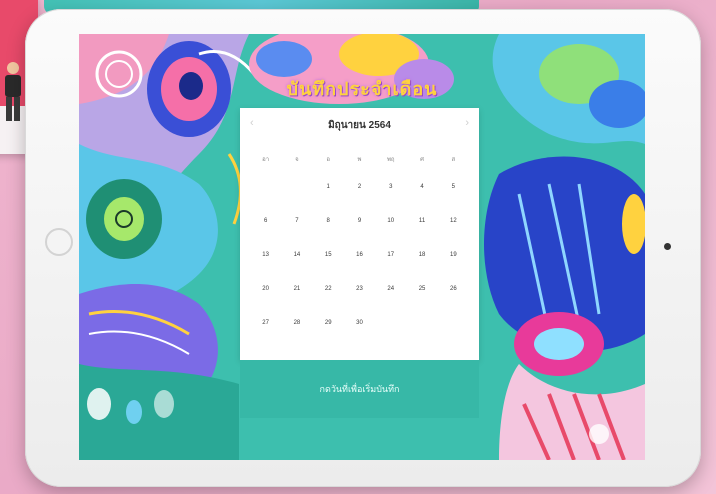  What do you see at coordinates (328, 303) in the screenshot?
I see `calendar-day: 22` at bounding box center [328, 303].